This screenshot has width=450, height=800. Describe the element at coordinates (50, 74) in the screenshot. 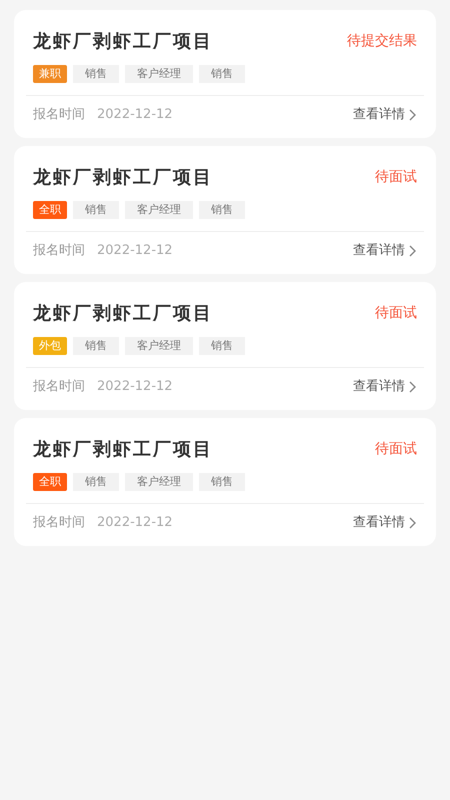

I see `job-type-tag: 兼职` at that location.